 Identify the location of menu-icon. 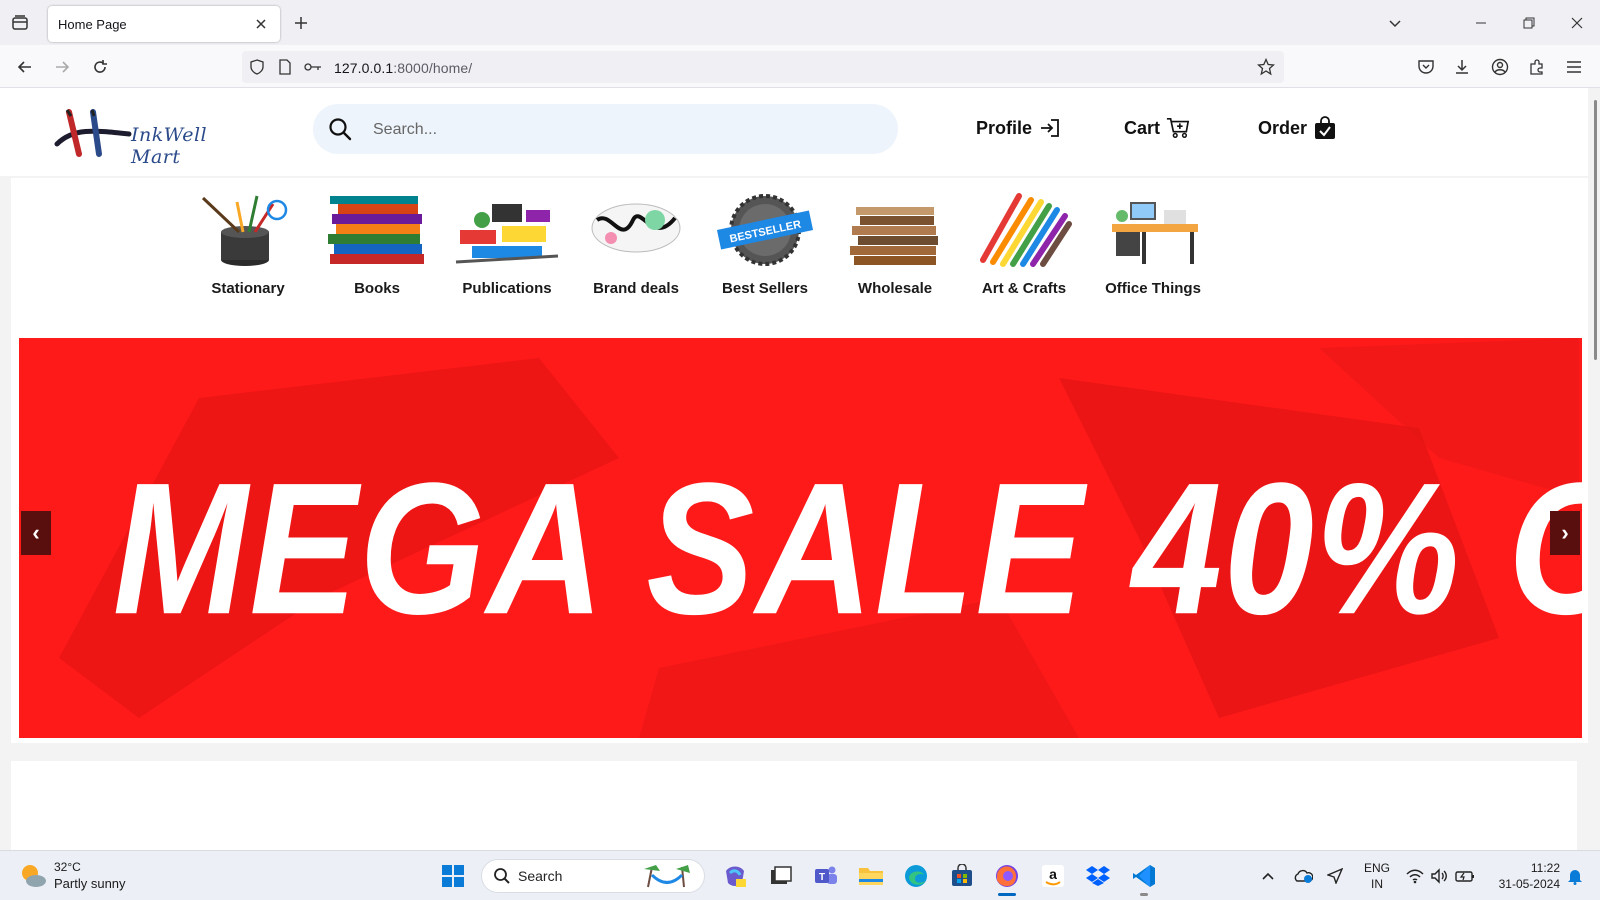
(1574, 67).